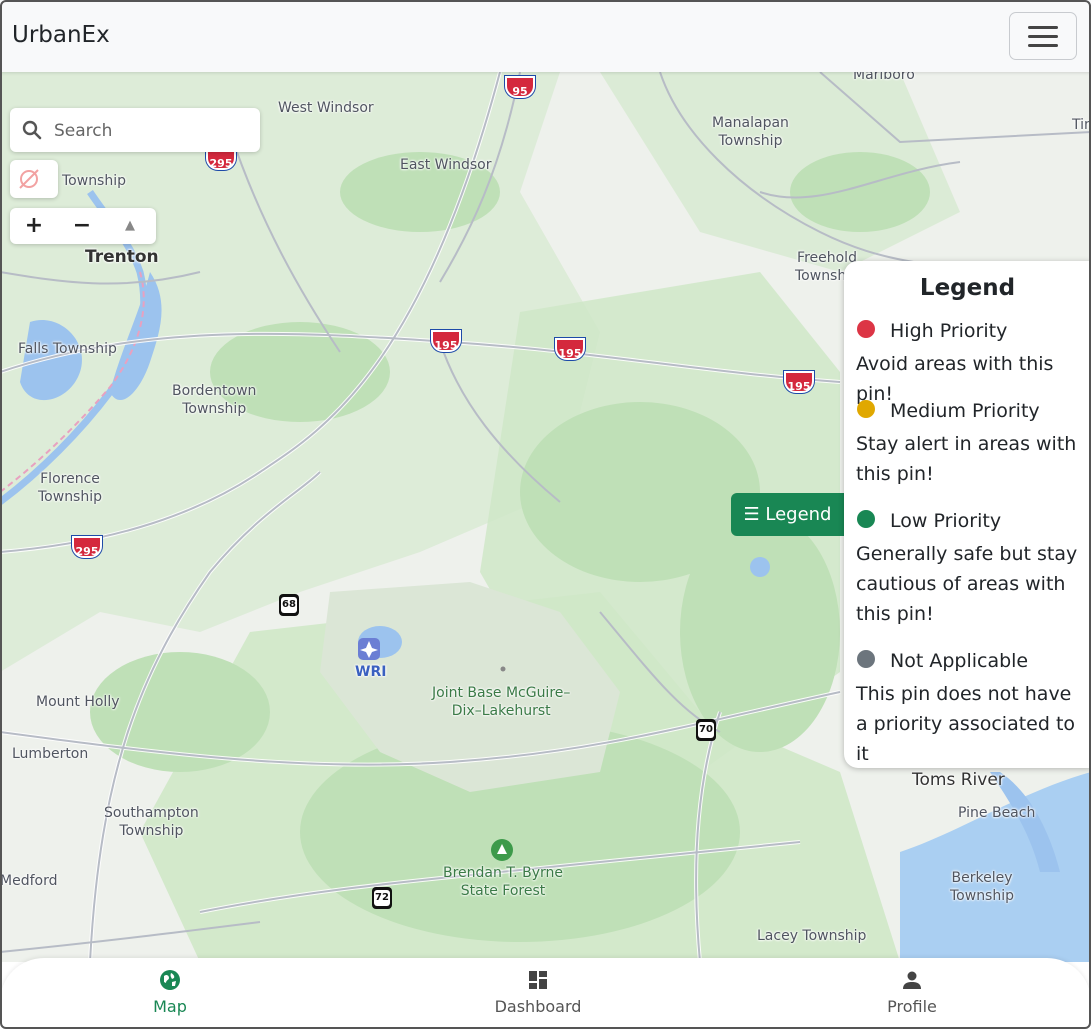  I want to click on menu-toggle-button, so click(1043, 36).